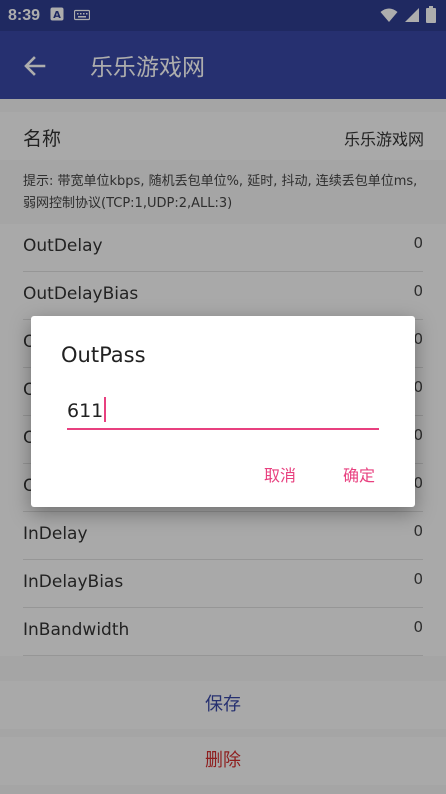  Describe the element at coordinates (359, 474) in the screenshot. I see `ok-button: 确定` at that location.